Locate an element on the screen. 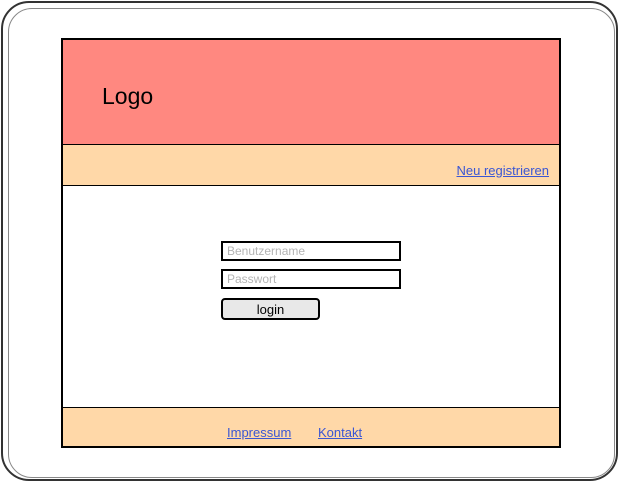 This screenshot has height=484, width=621. kontakt-link: Kontakt is located at coordinates (340, 432).